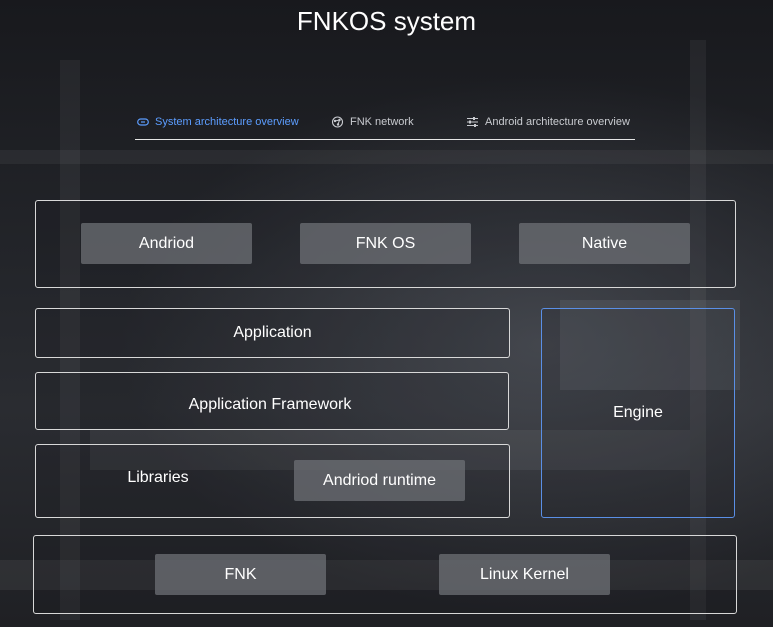  I want to click on tab-fnk-network: FNK network, so click(372, 122).